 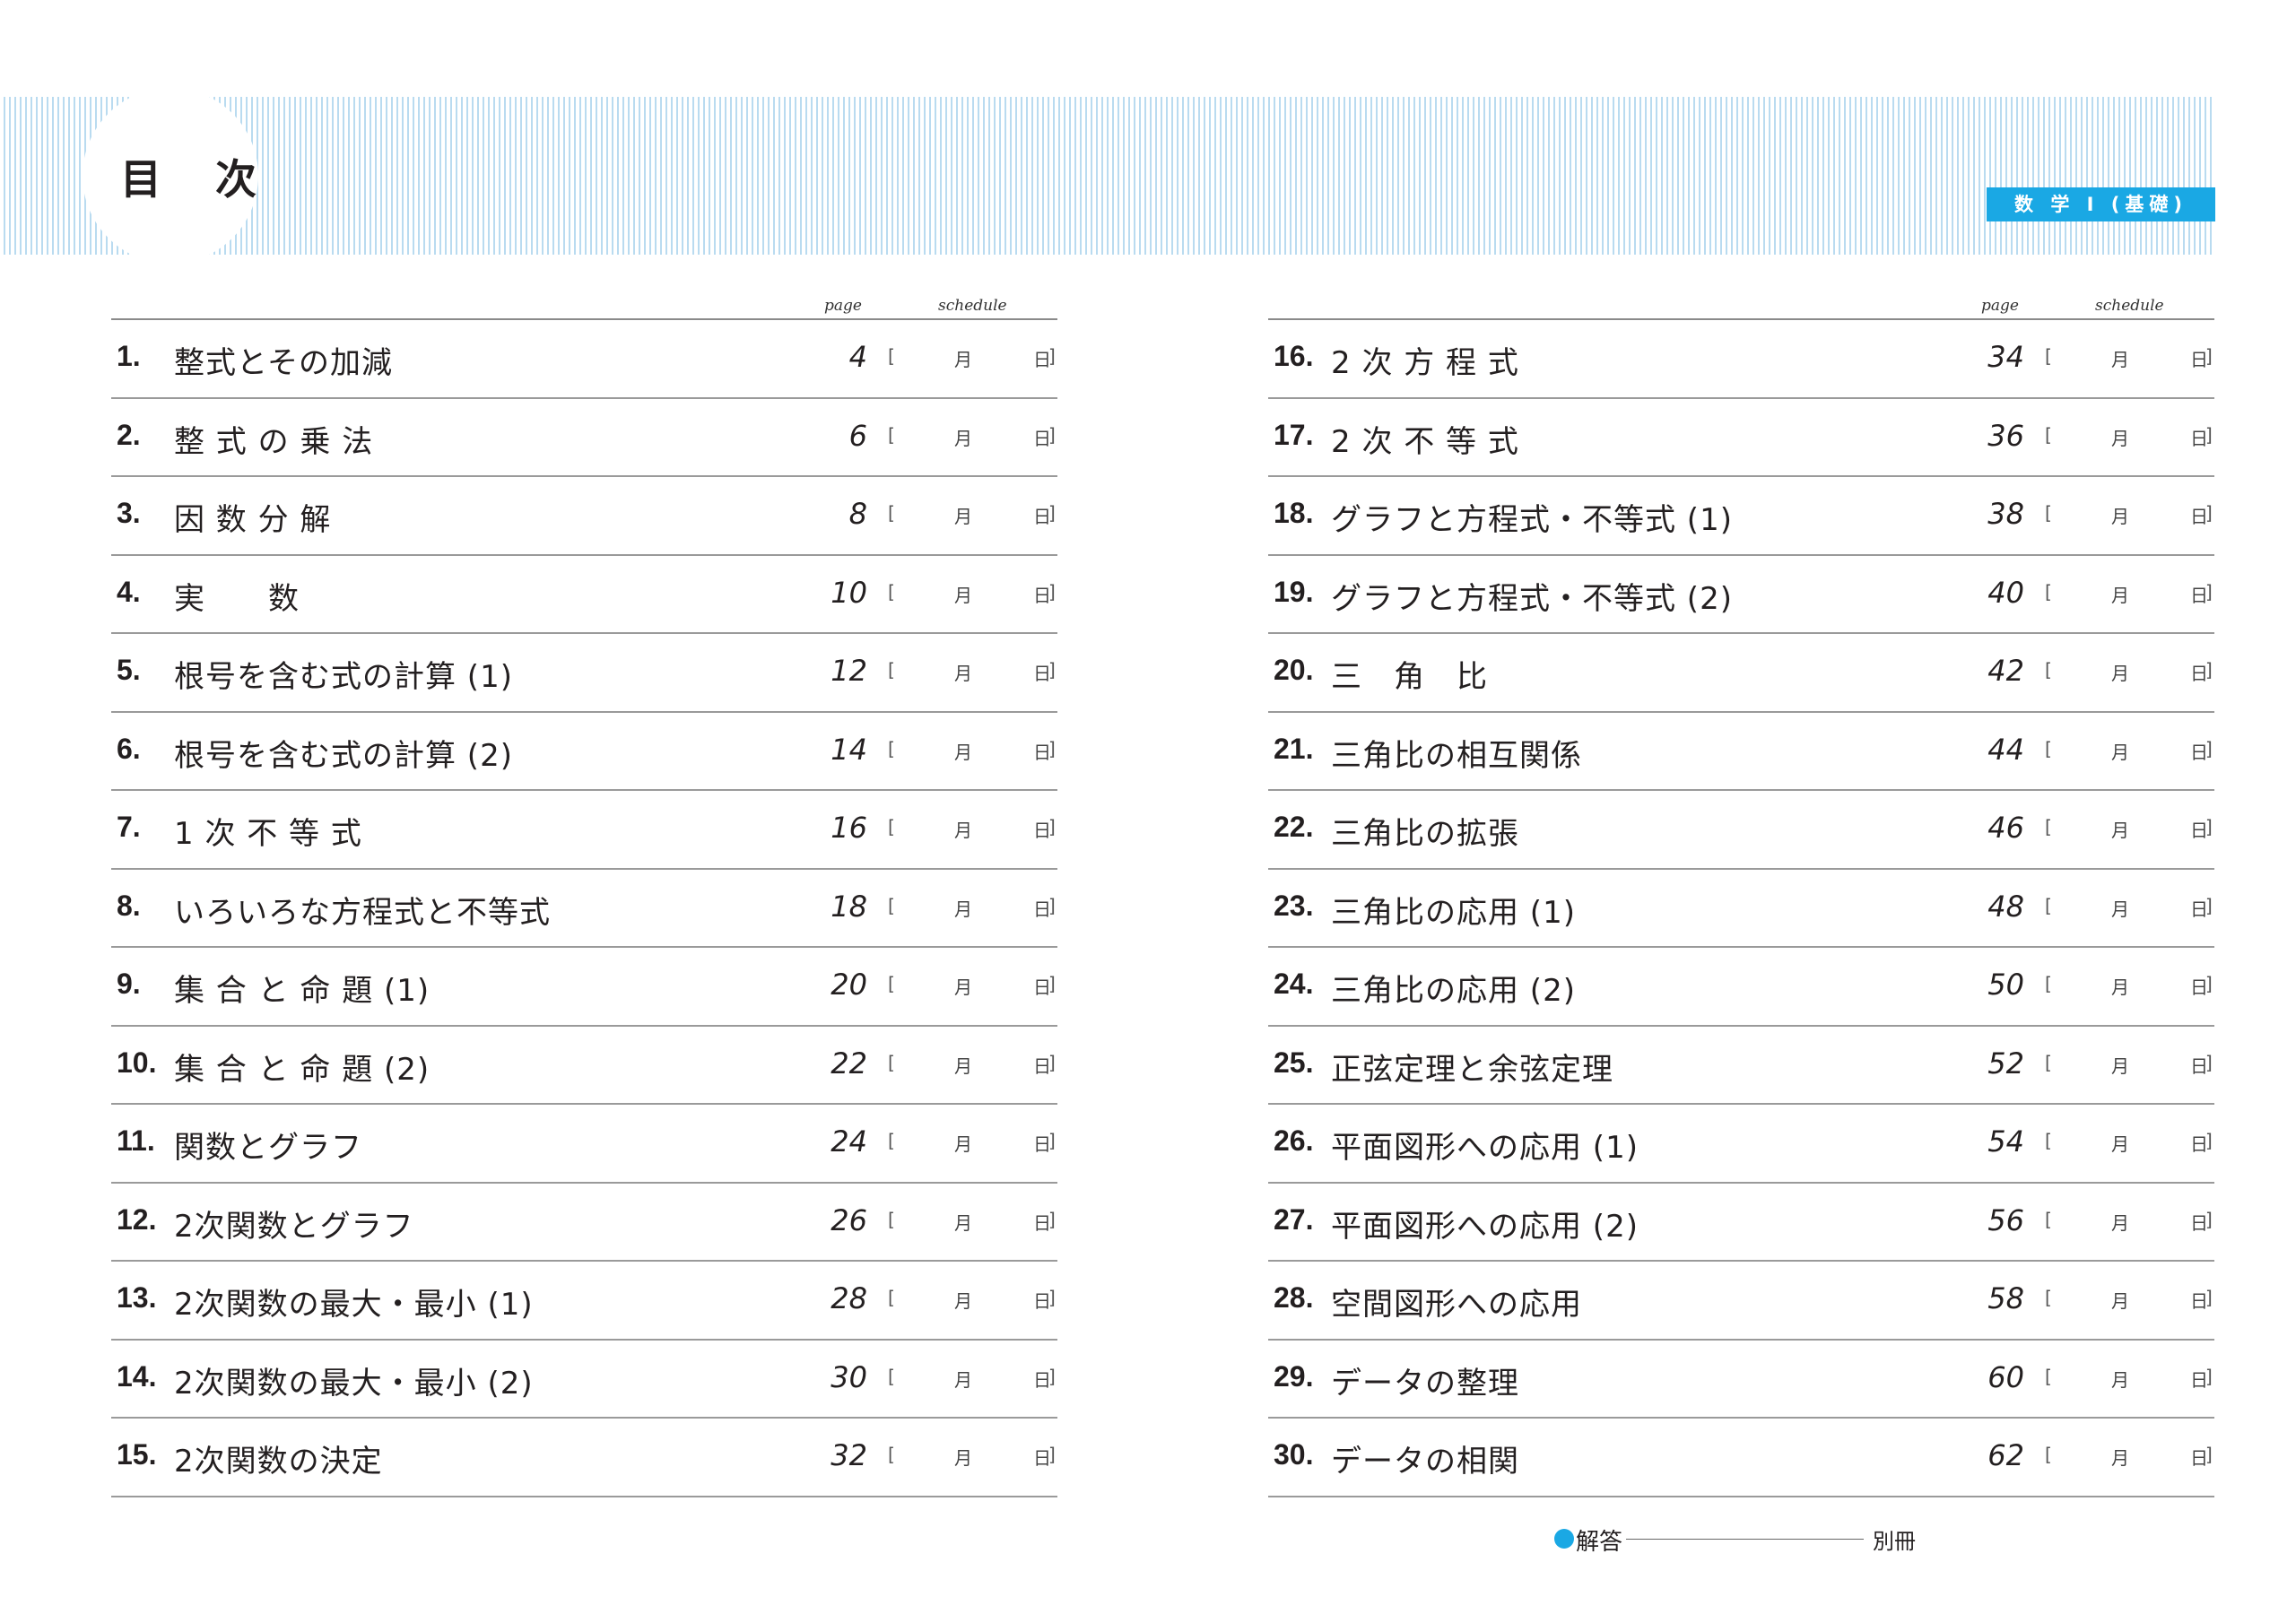 What do you see at coordinates (2005, 1141) in the screenshot?
I see `page-number: 54` at bounding box center [2005, 1141].